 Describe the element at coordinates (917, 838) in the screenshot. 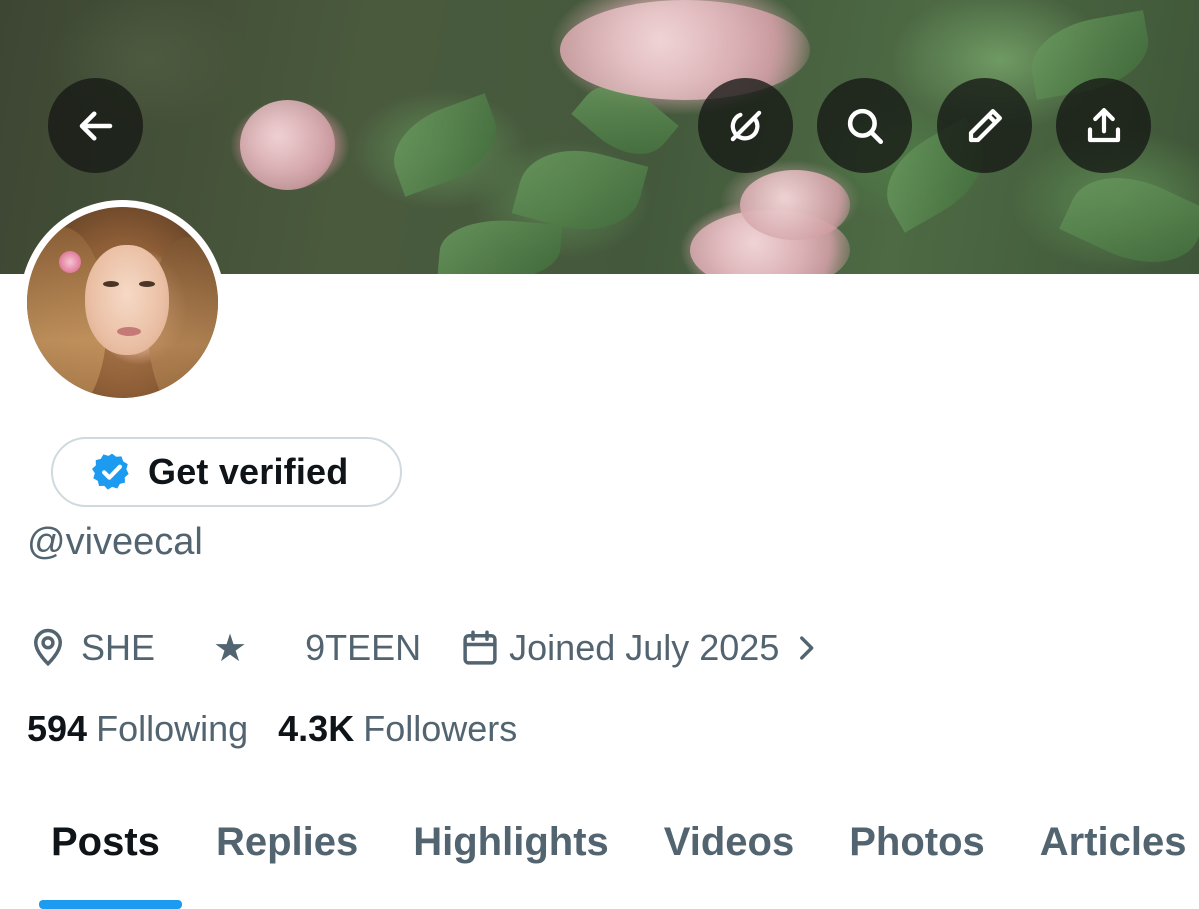

I see `tab-photos: Photos` at that location.